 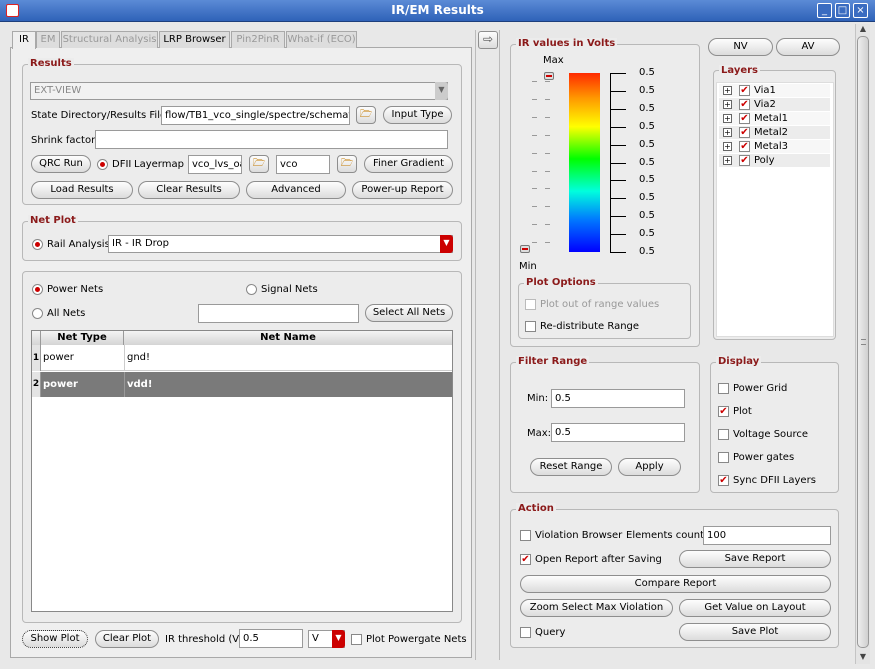 I want to click on filter-min-input: 0.5, so click(x=618, y=398).